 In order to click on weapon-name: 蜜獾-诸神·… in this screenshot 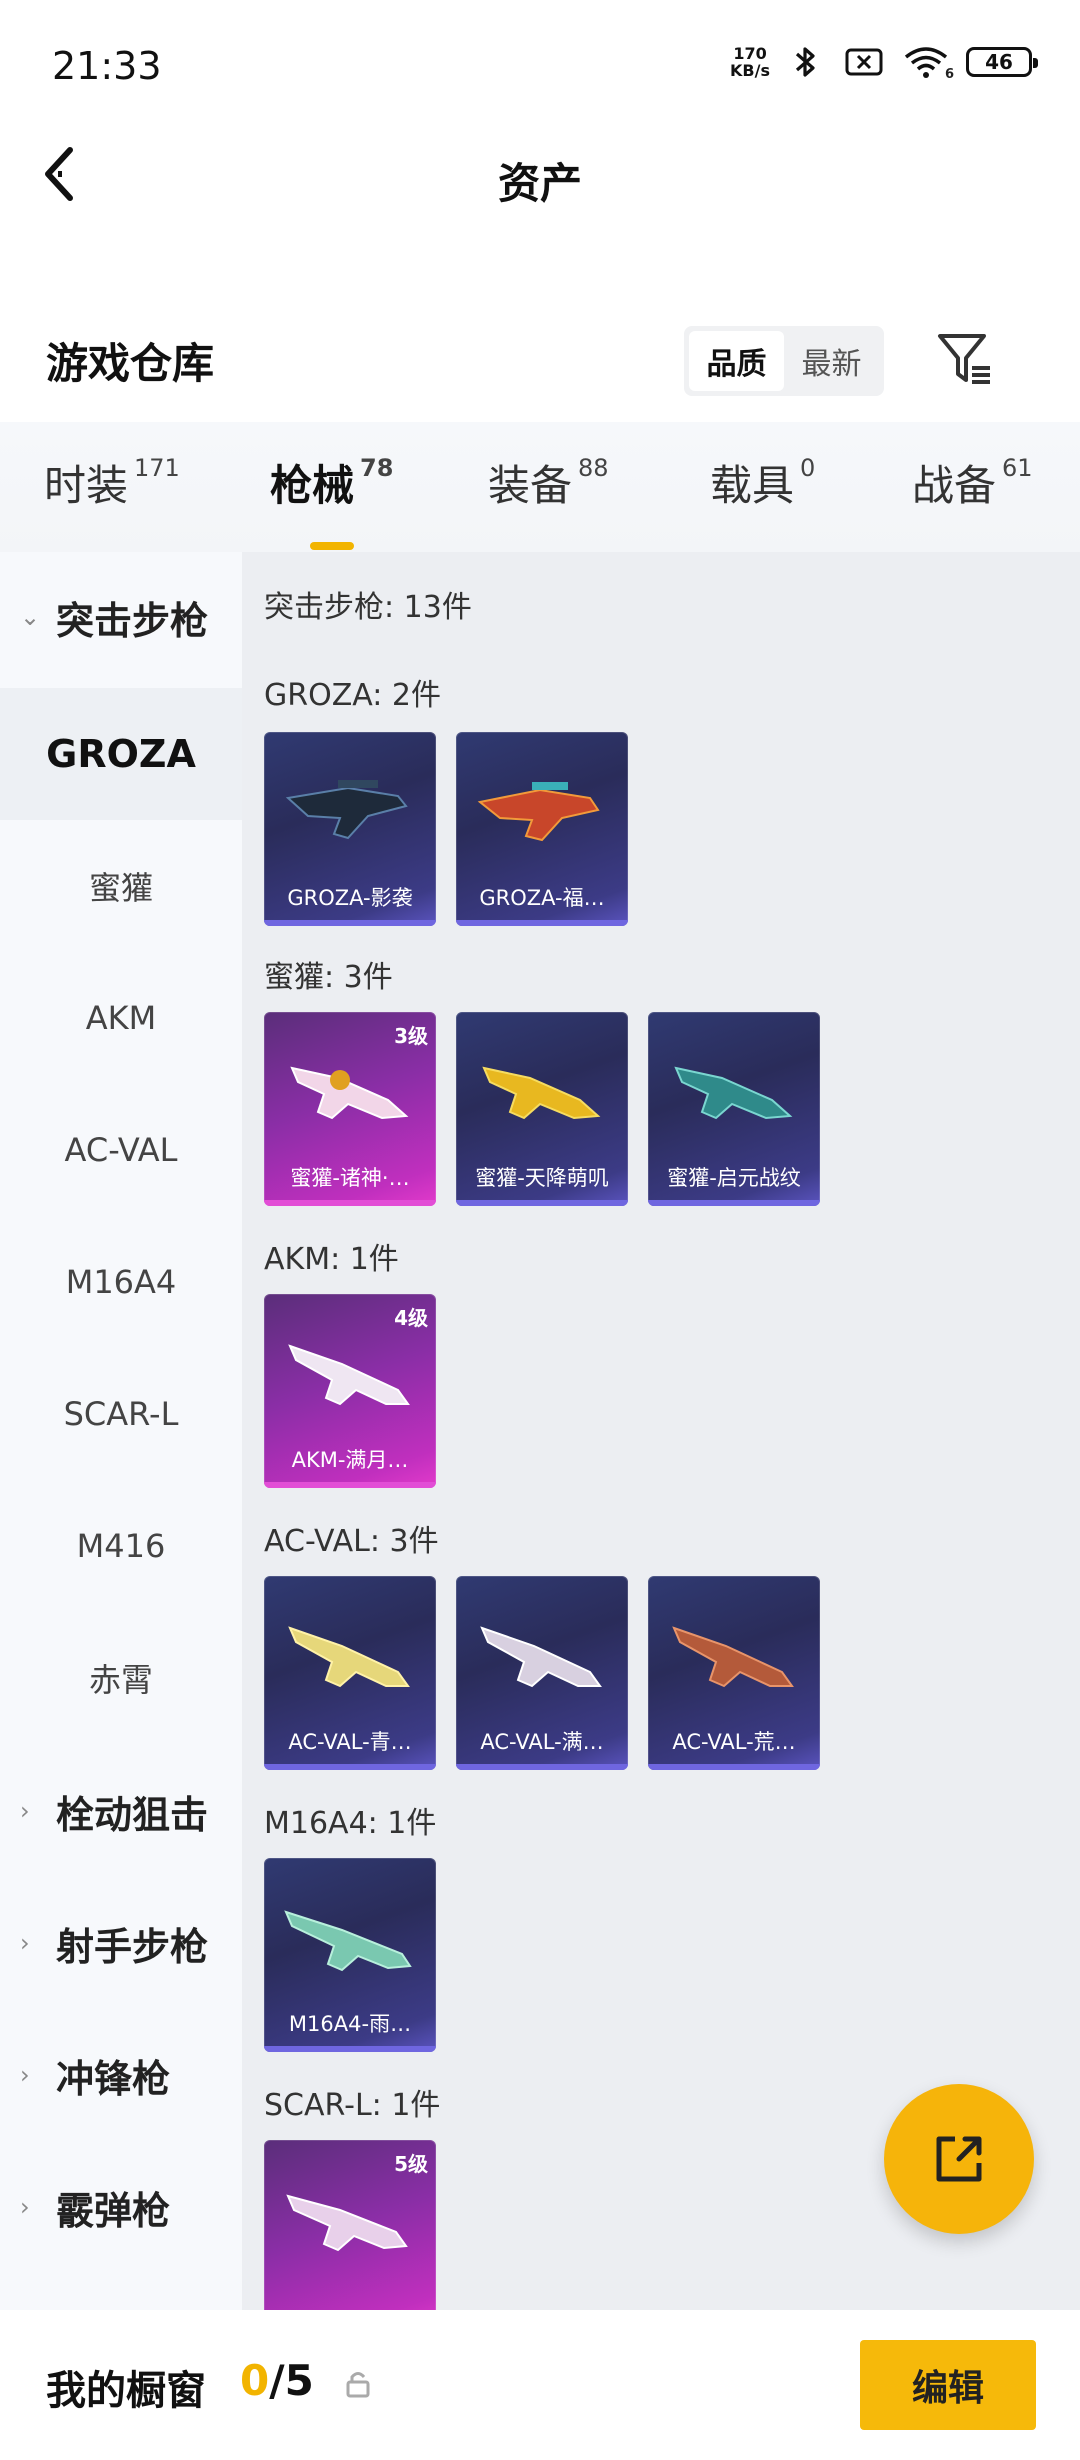, I will do `click(350, 1178)`.